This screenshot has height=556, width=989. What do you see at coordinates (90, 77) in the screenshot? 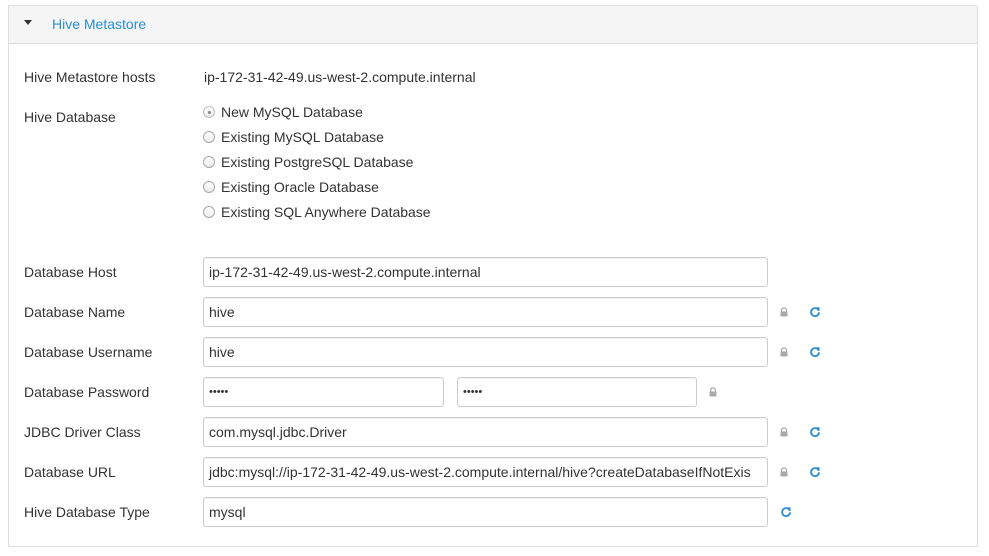
I see `metastore-hosts-label: Hive Metastore hosts` at bounding box center [90, 77].